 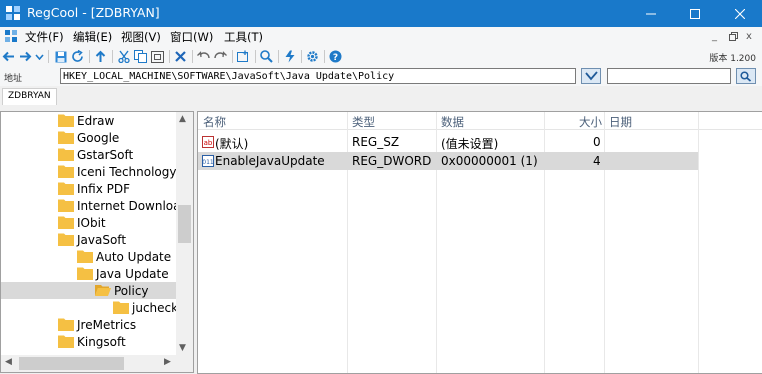 What do you see at coordinates (44, 37) in the screenshot?
I see `menu-file: 文件(F)` at bounding box center [44, 37].